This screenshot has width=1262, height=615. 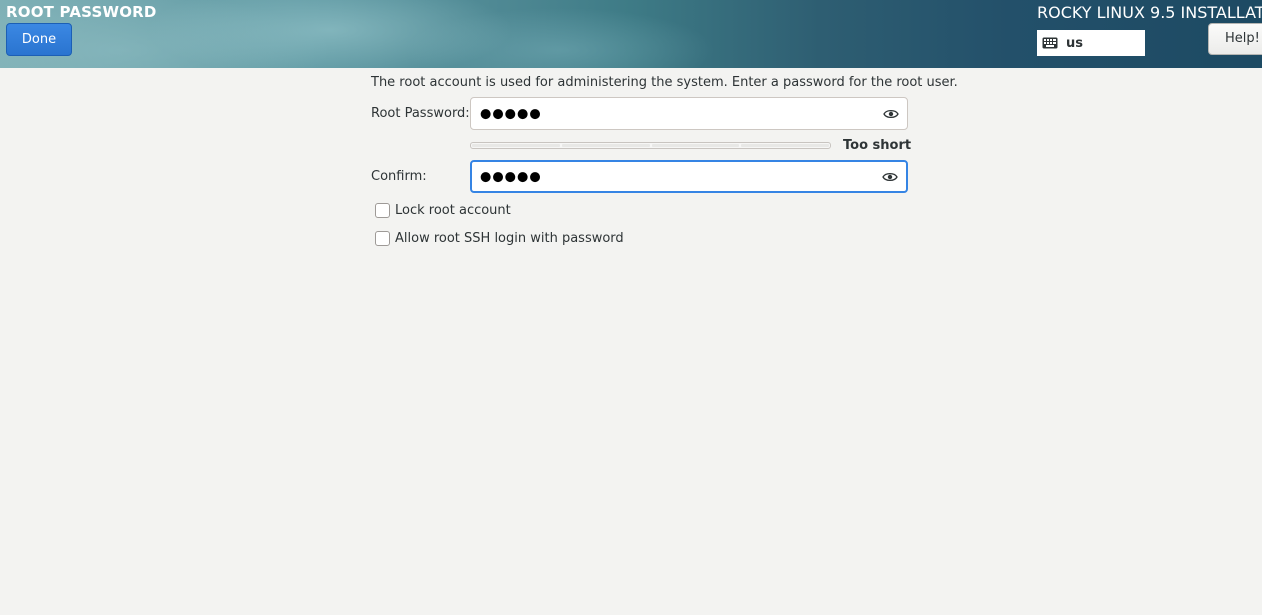 I want to click on lock-root-row: Lock root account, so click(x=443, y=210).